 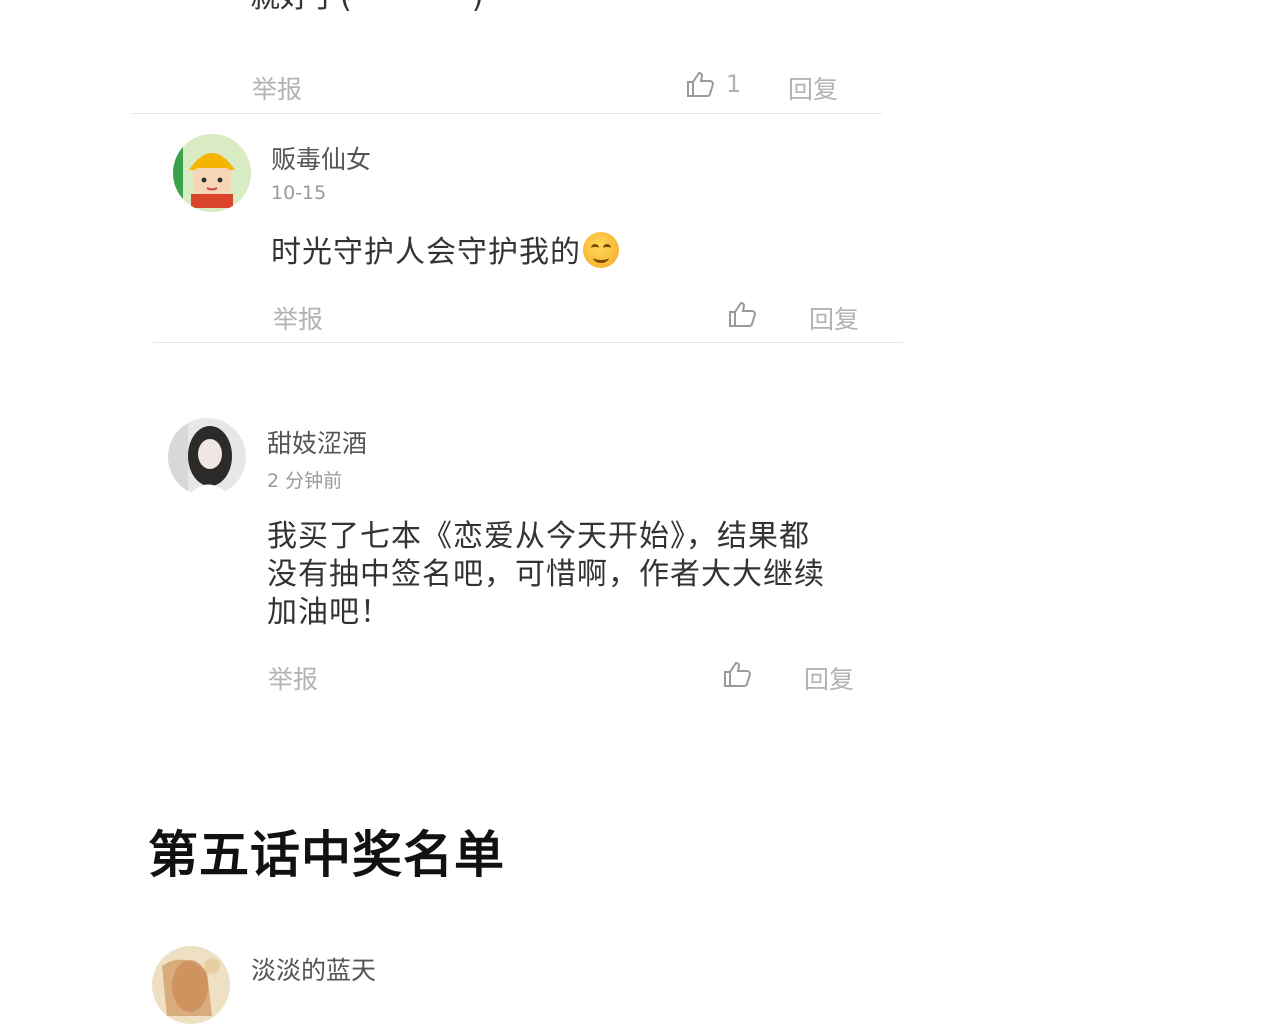 What do you see at coordinates (329, 612) in the screenshot?
I see `comment-line: 加油吧！` at bounding box center [329, 612].